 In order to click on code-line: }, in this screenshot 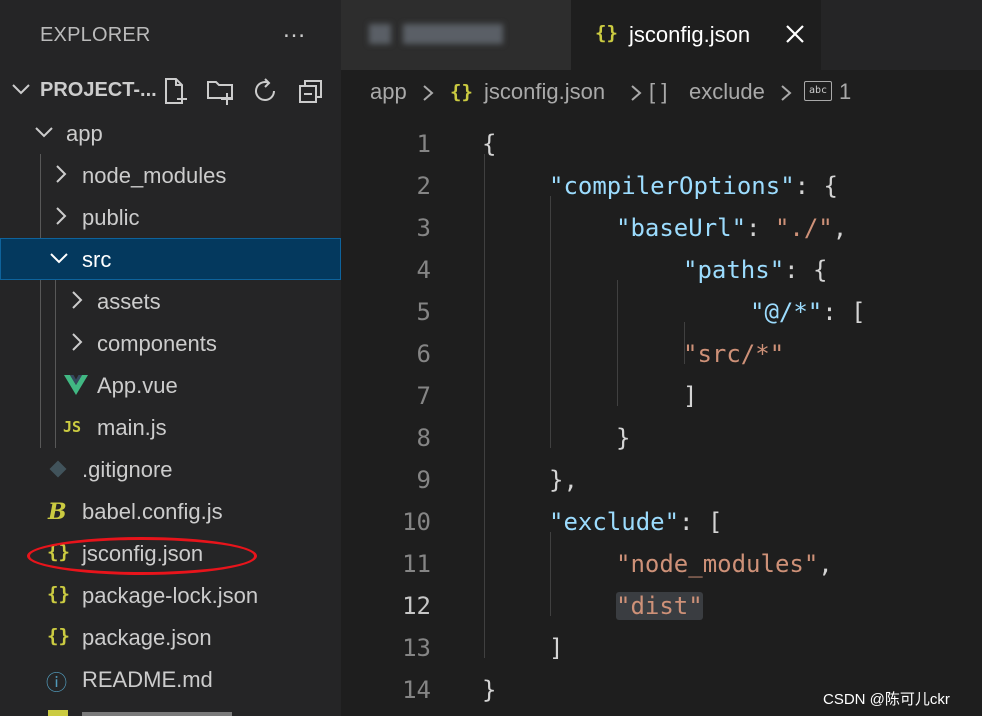, I will do `click(563, 480)`.